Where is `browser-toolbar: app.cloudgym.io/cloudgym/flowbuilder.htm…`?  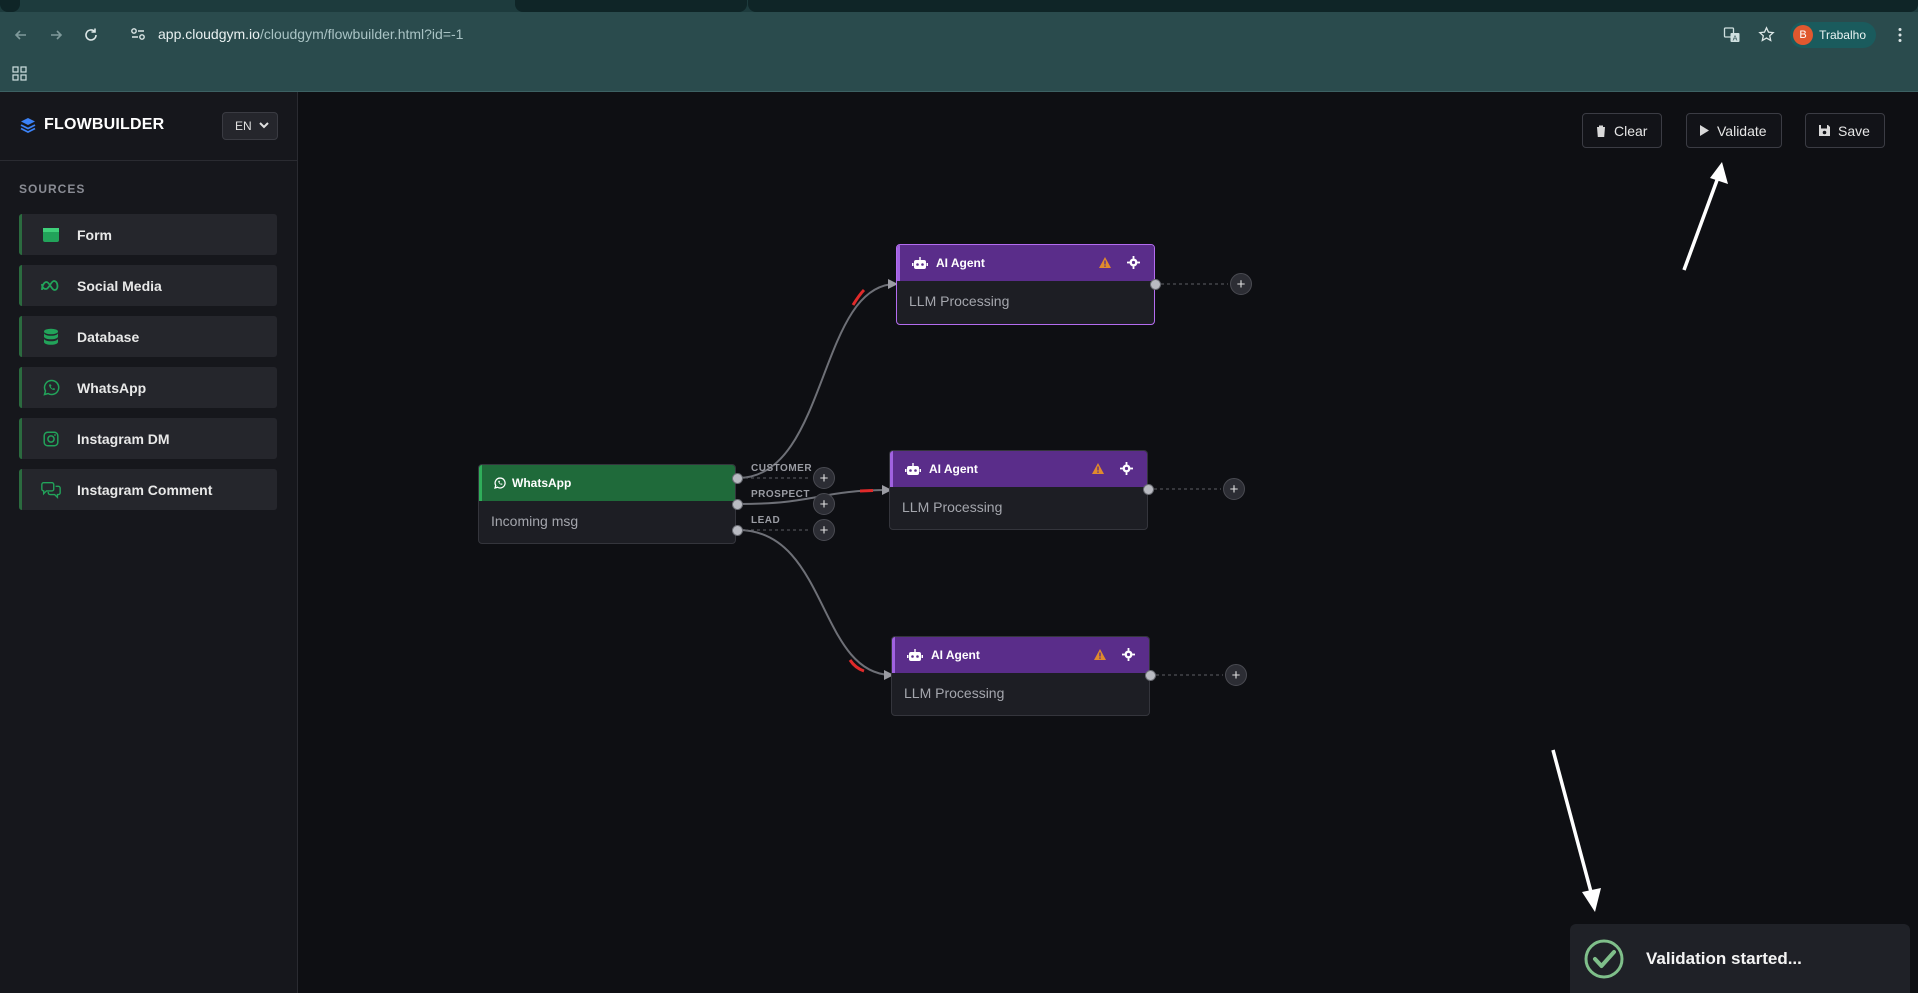
browser-toolbar: app.cloudgym.io/cloudgym/flowbuilder.htm… is located at coordinates (959, 34).